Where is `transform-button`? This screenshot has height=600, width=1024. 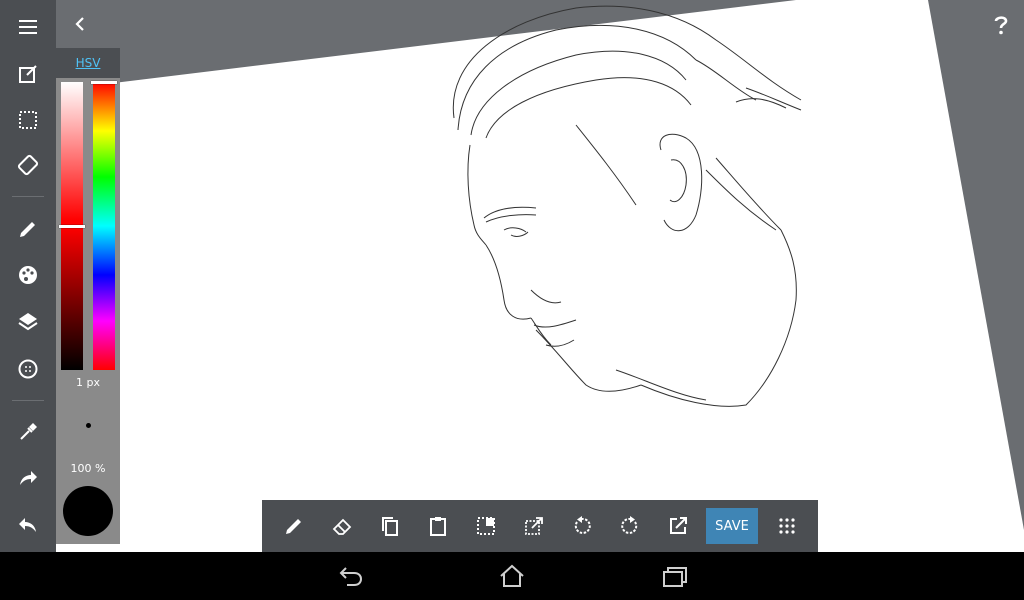 transform-button is located at coordinates (28, 165).